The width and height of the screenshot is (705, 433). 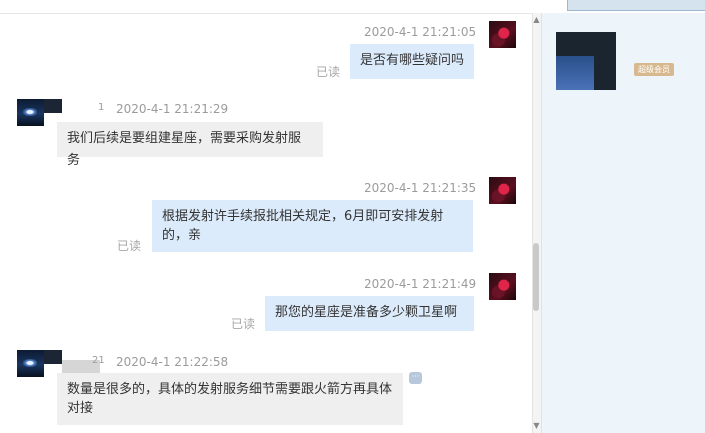 What do you see at coordinates (536, 223) in the screenshot?
I see `chat-scrollbar` at bounding box center [536, 223].